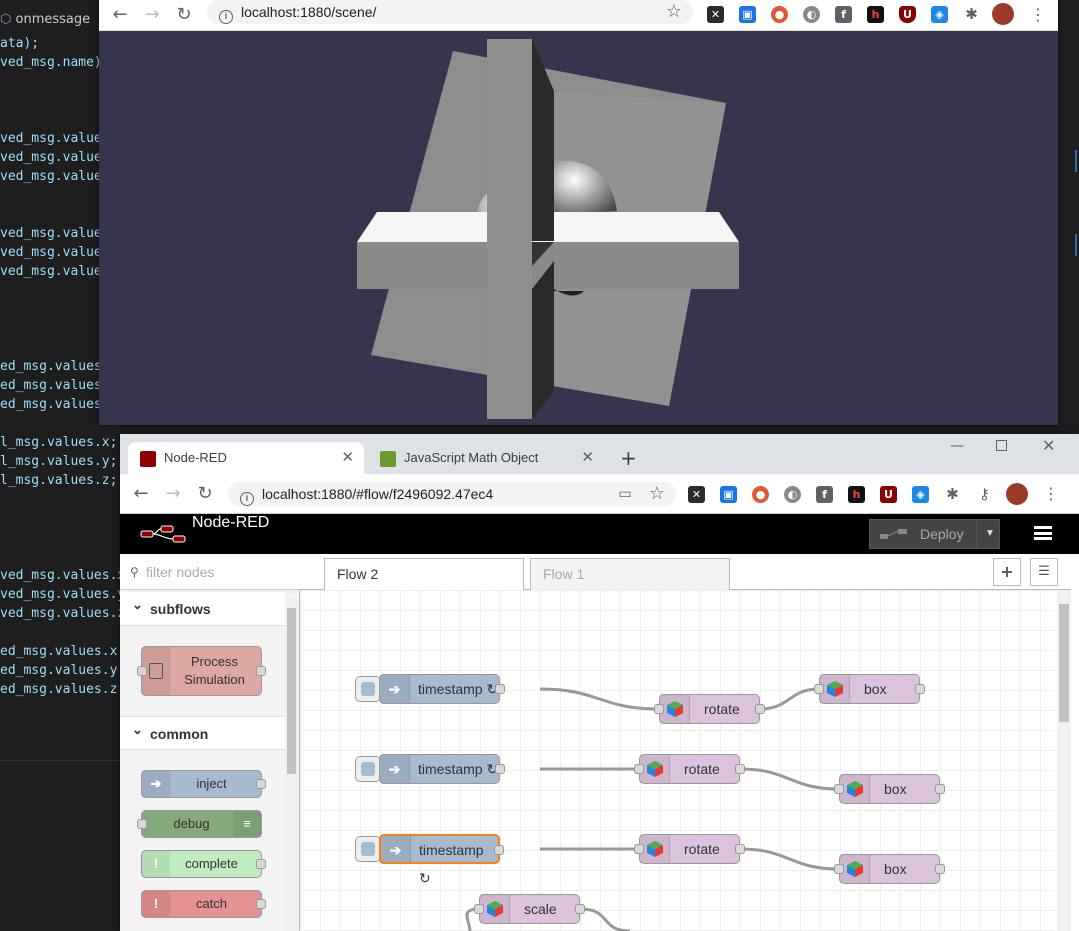 The height and width of the screenshot is (931, 1079). Describe the element at coordinates (203, 904) in the screenshot. I see `palette-node-catch: ! catch` at that location.